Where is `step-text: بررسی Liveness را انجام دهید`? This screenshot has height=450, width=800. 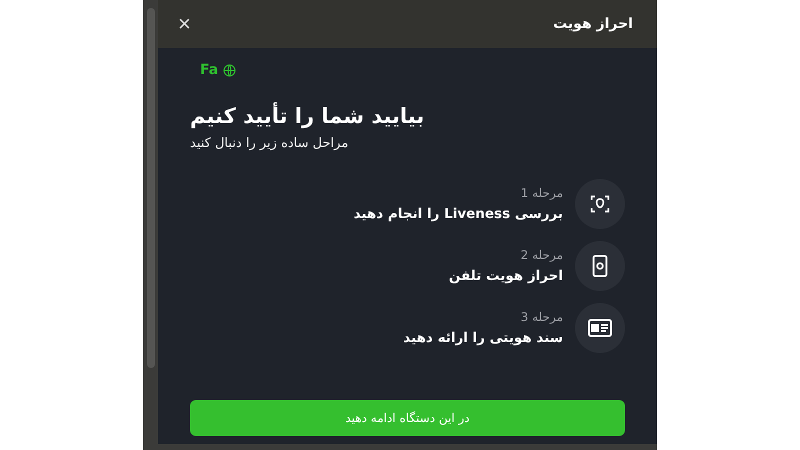 step-text: بررسی Liveness را انجام دهید is located at coordinates (458, 214).